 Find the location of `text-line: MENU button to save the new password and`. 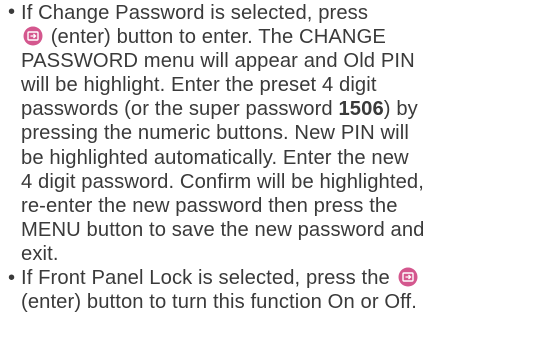

text-line: MENU button to save the new password and is located at coordinates (283, 230).